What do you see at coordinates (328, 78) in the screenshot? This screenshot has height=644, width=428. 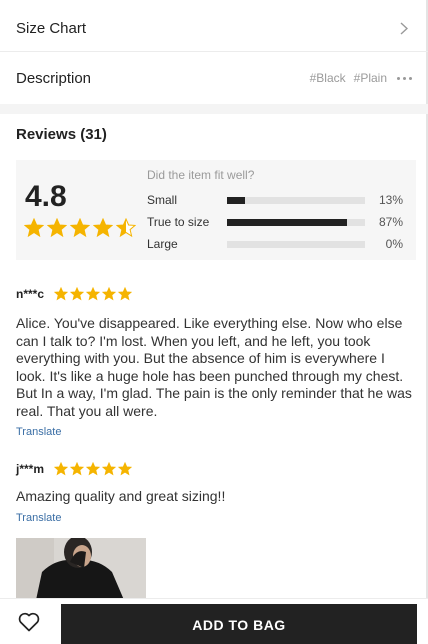 I see `tag-black: #Black` at bounding box center [328, 78].